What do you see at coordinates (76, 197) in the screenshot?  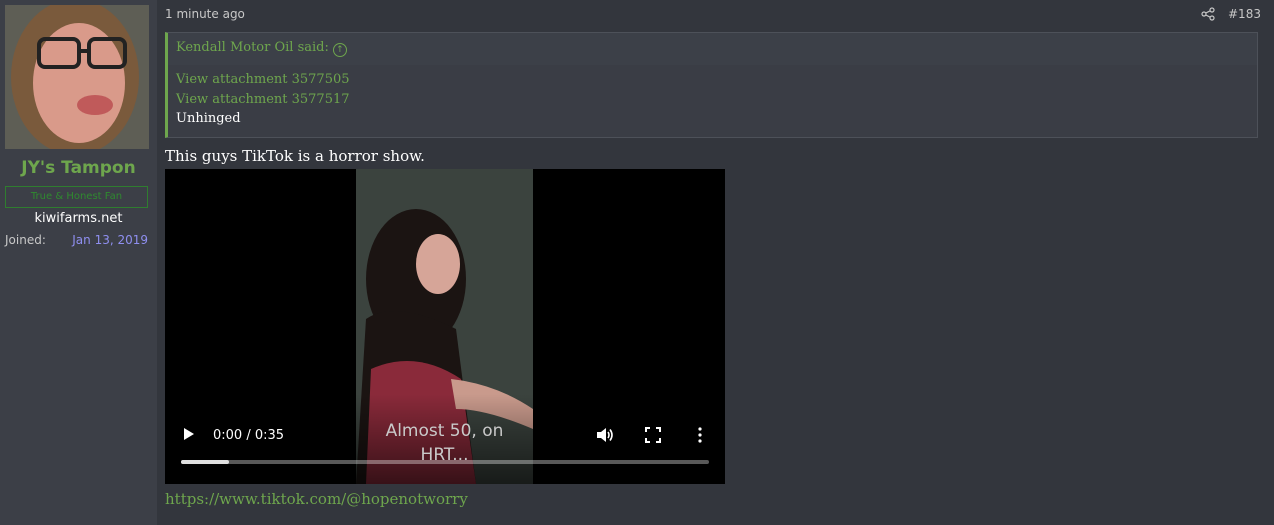 I see `user-title-badge: True & Honest Fan` at bounding box center [76, 197].